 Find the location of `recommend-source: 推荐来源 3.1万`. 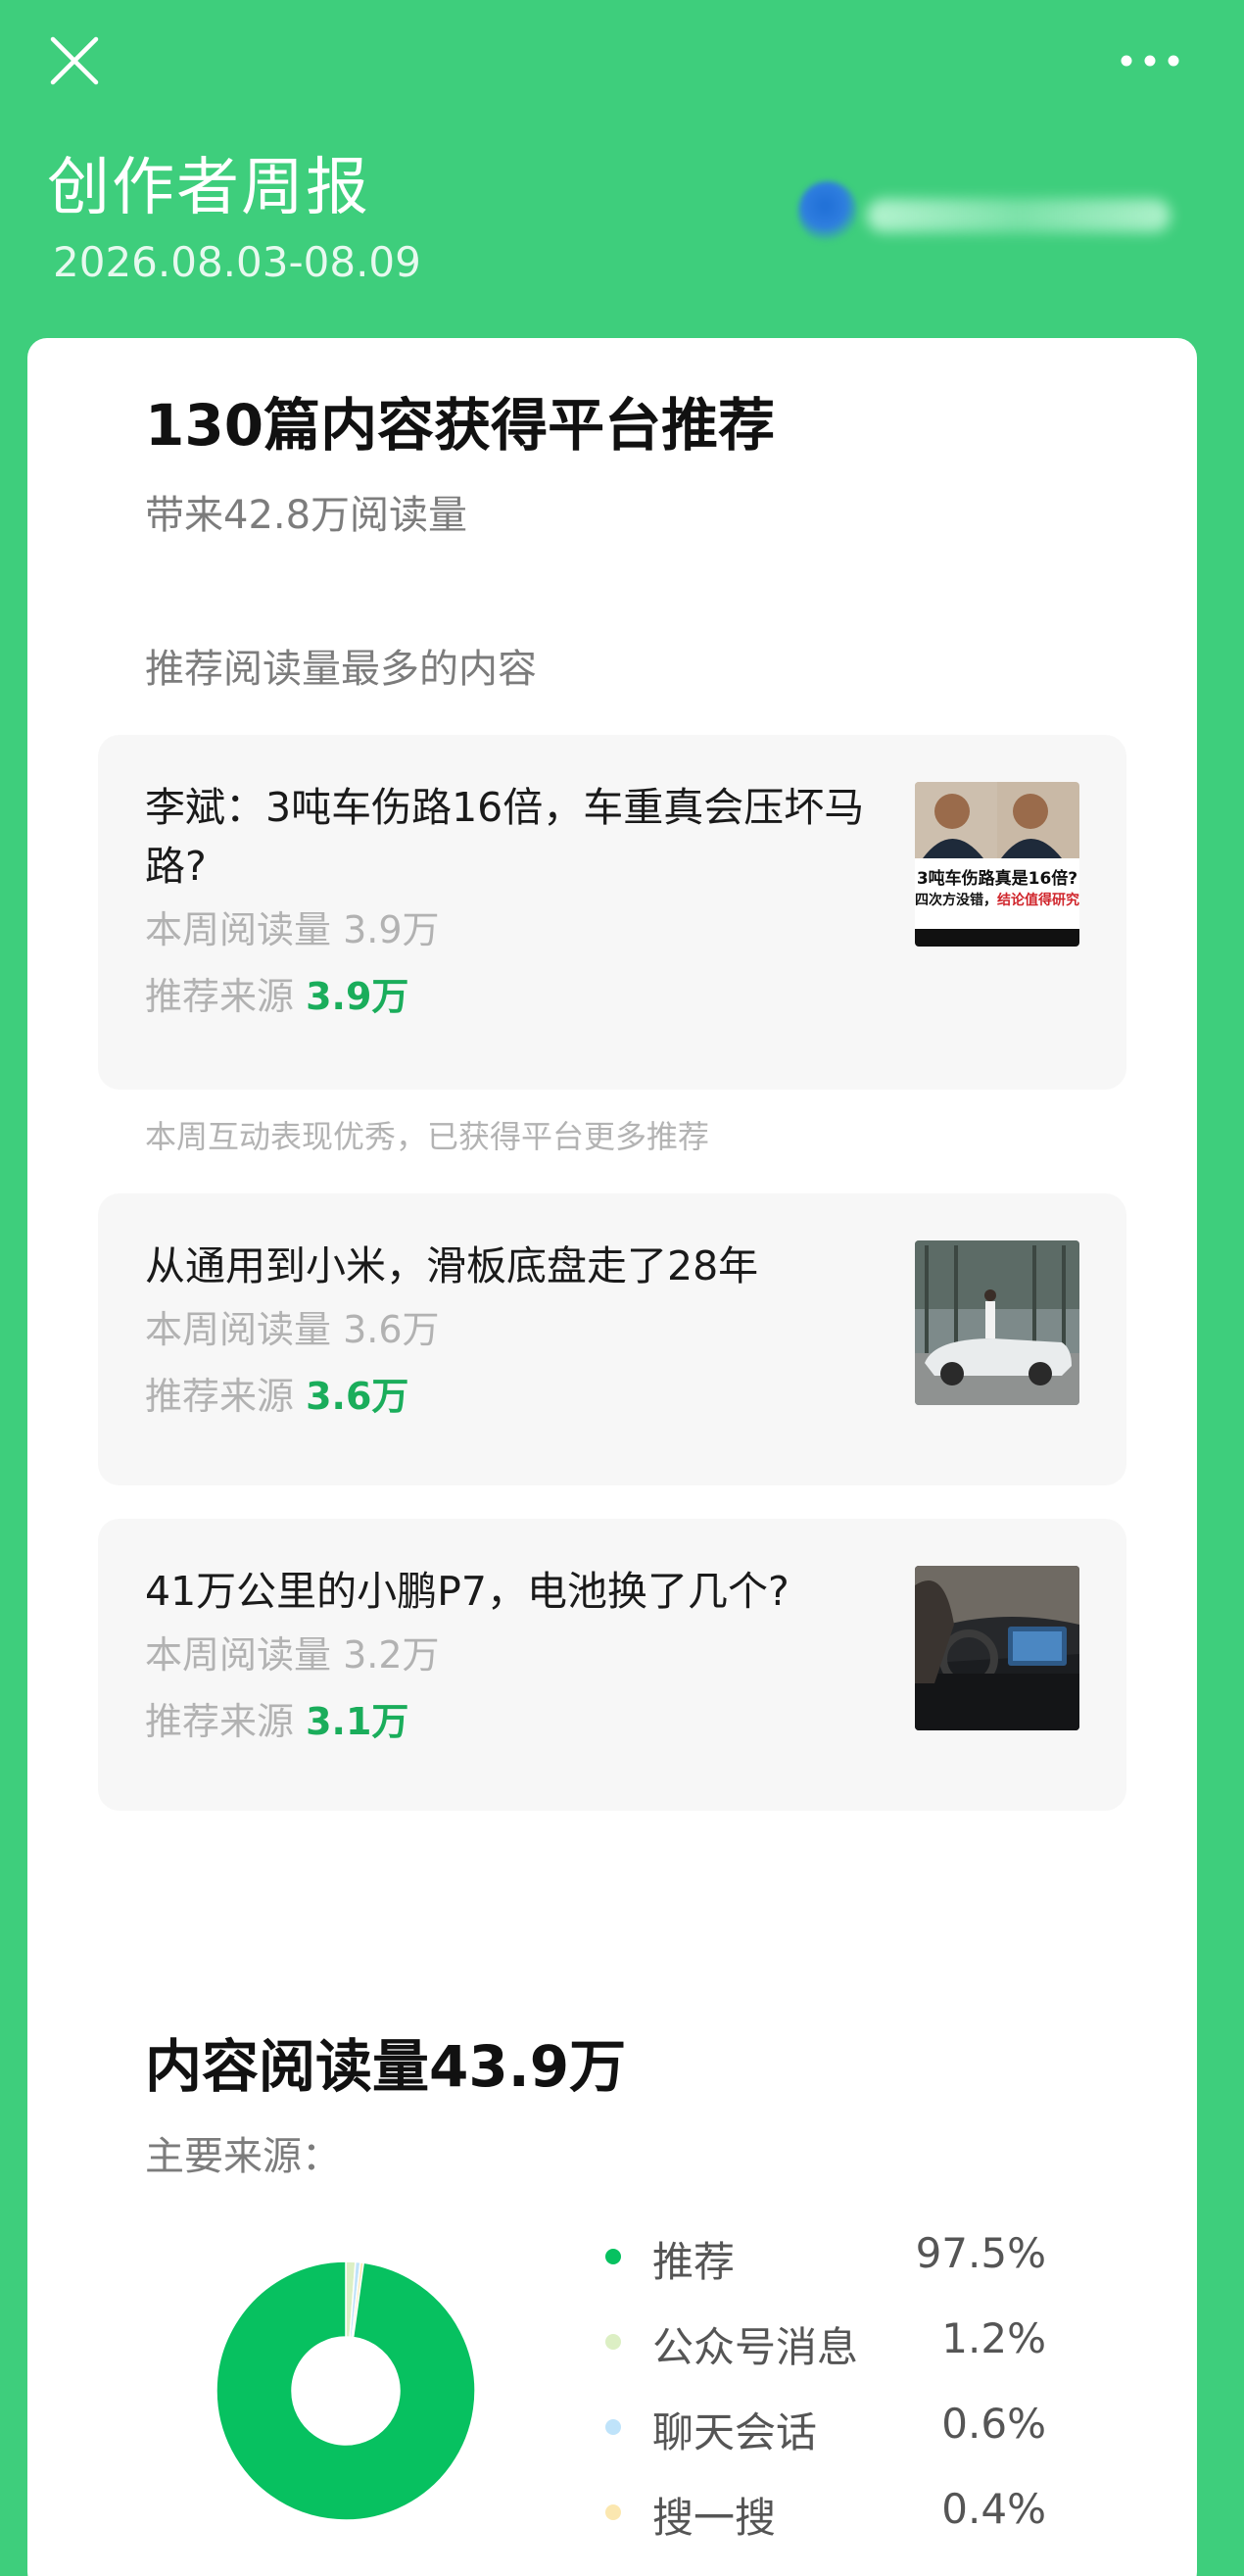

recommend-source: 推荐来源 3.1万 is located at coordinates (277, 1721).